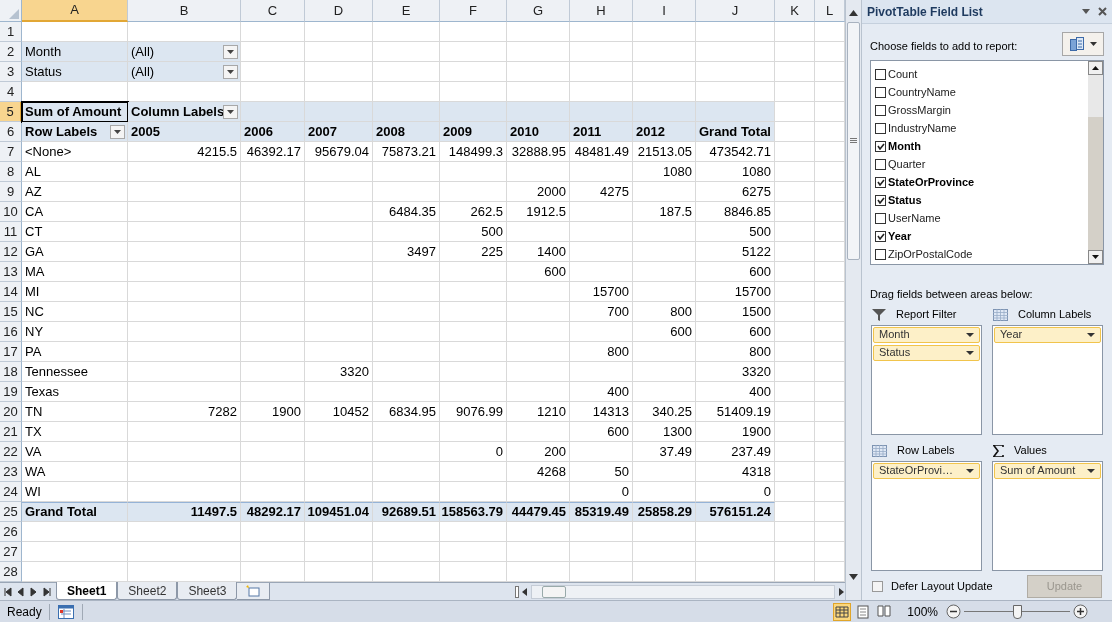 This screenshot has width=1112, height=627. I want to click on column-header: J, so click(735, 11).